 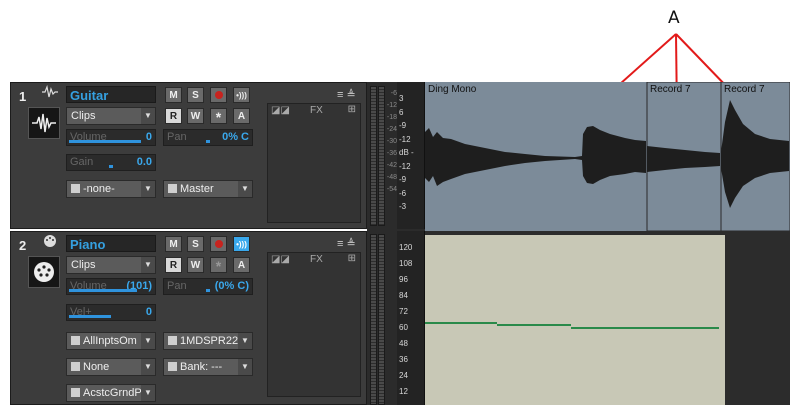 I want to click on track-2-meter-left, so click(x=373, y=319).